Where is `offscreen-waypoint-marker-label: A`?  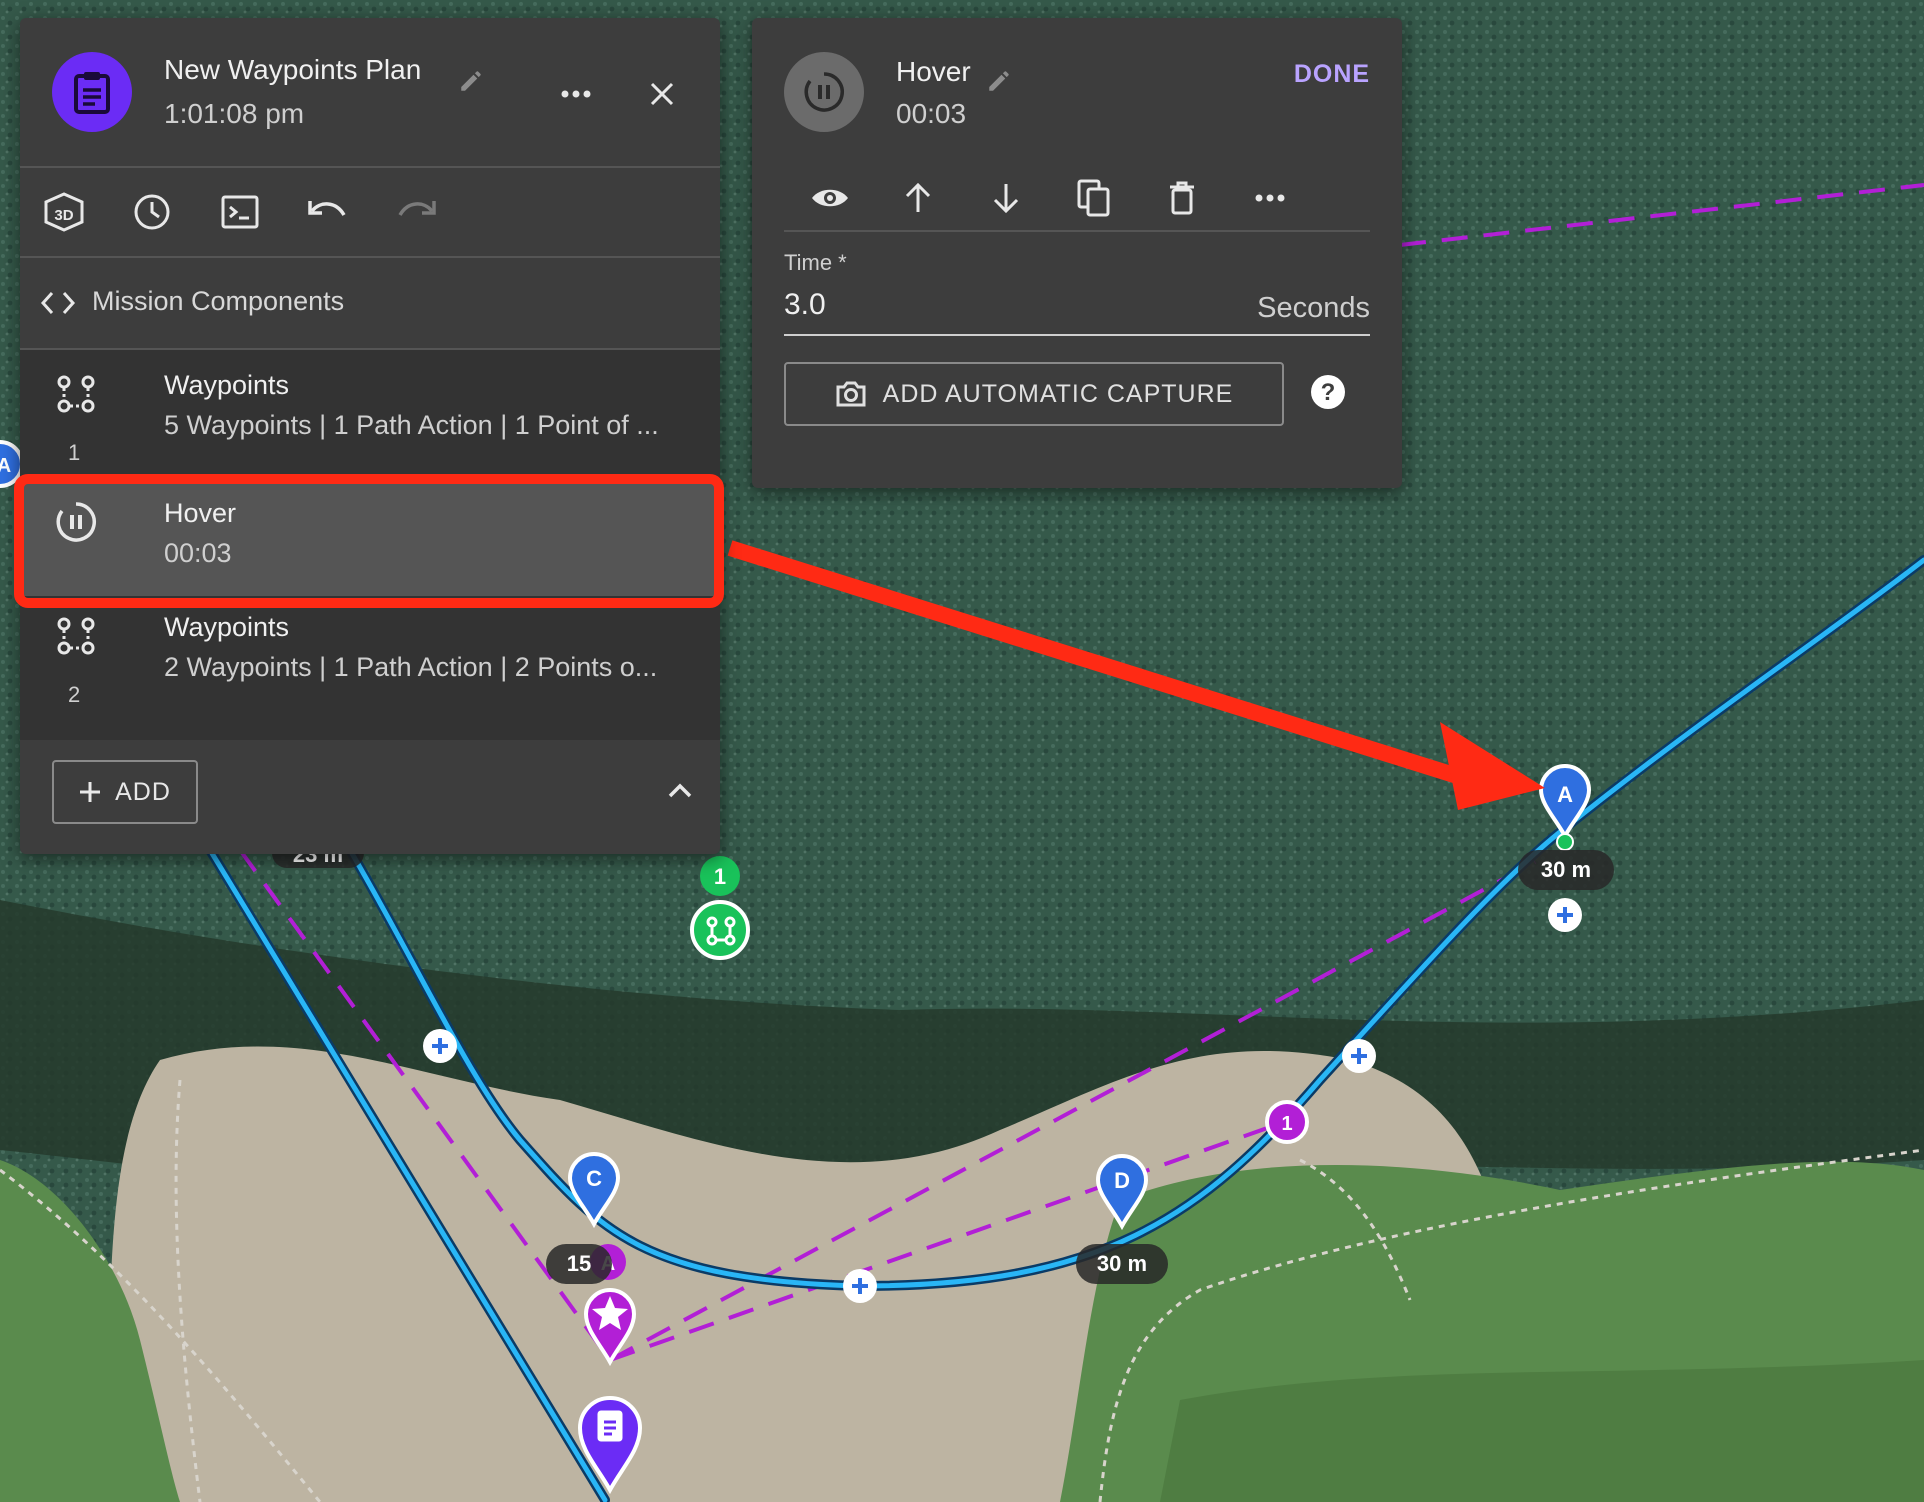 offscreen-waypoint-marker-label: A is located at coordinates (5, 466).